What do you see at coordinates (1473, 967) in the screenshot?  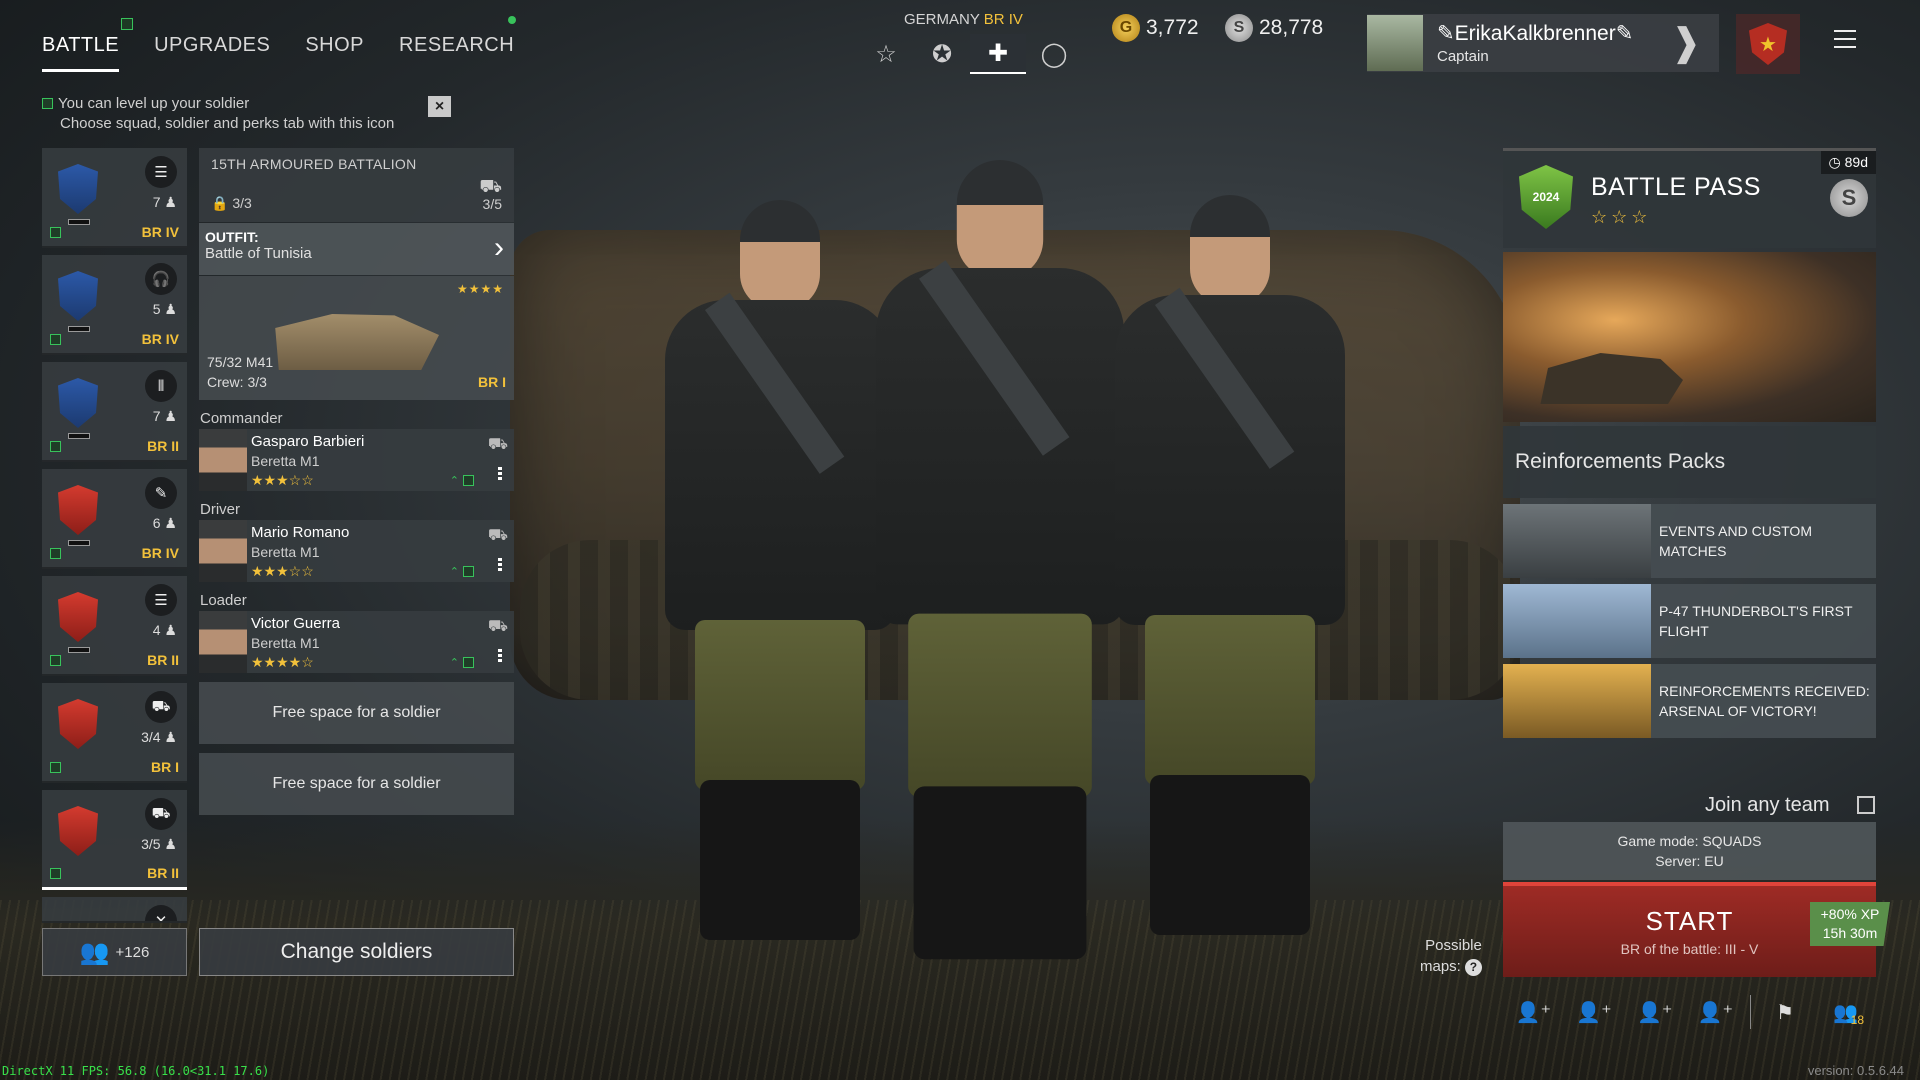 I see `help-icon: ?` at bounding box center [1473, 967].